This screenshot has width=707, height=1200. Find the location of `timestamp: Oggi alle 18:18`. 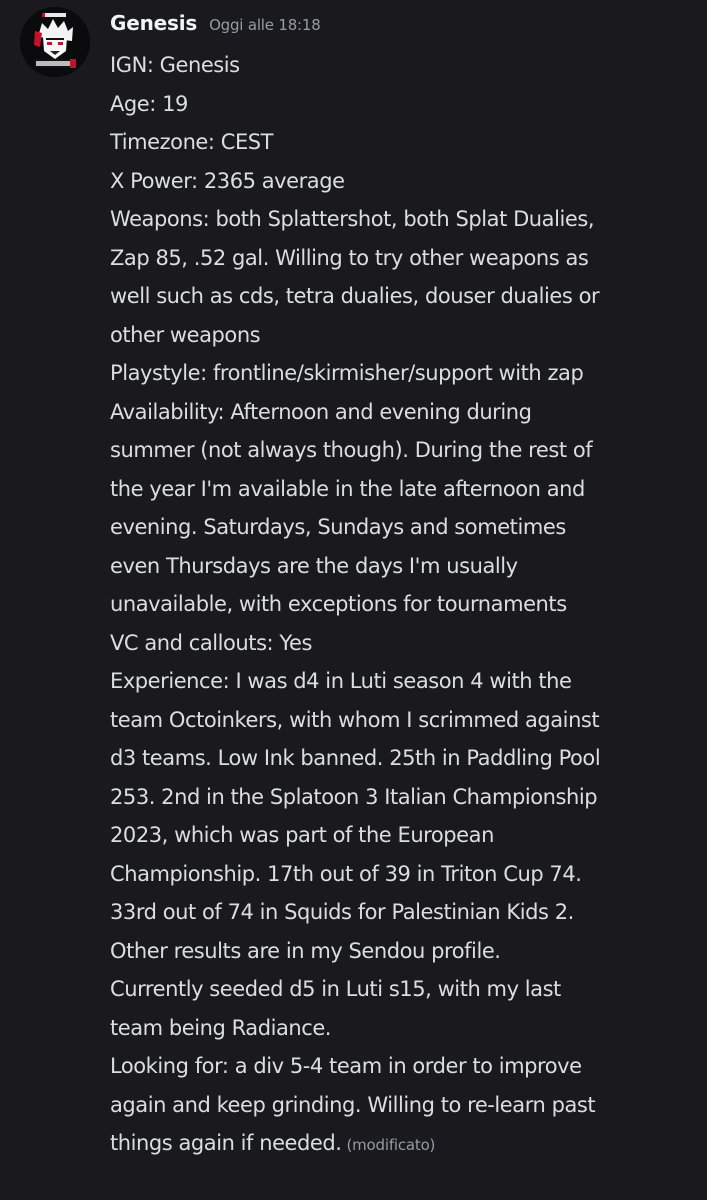

timestamp: Oggi alle 18:18 is located at coordinates (265, 25).